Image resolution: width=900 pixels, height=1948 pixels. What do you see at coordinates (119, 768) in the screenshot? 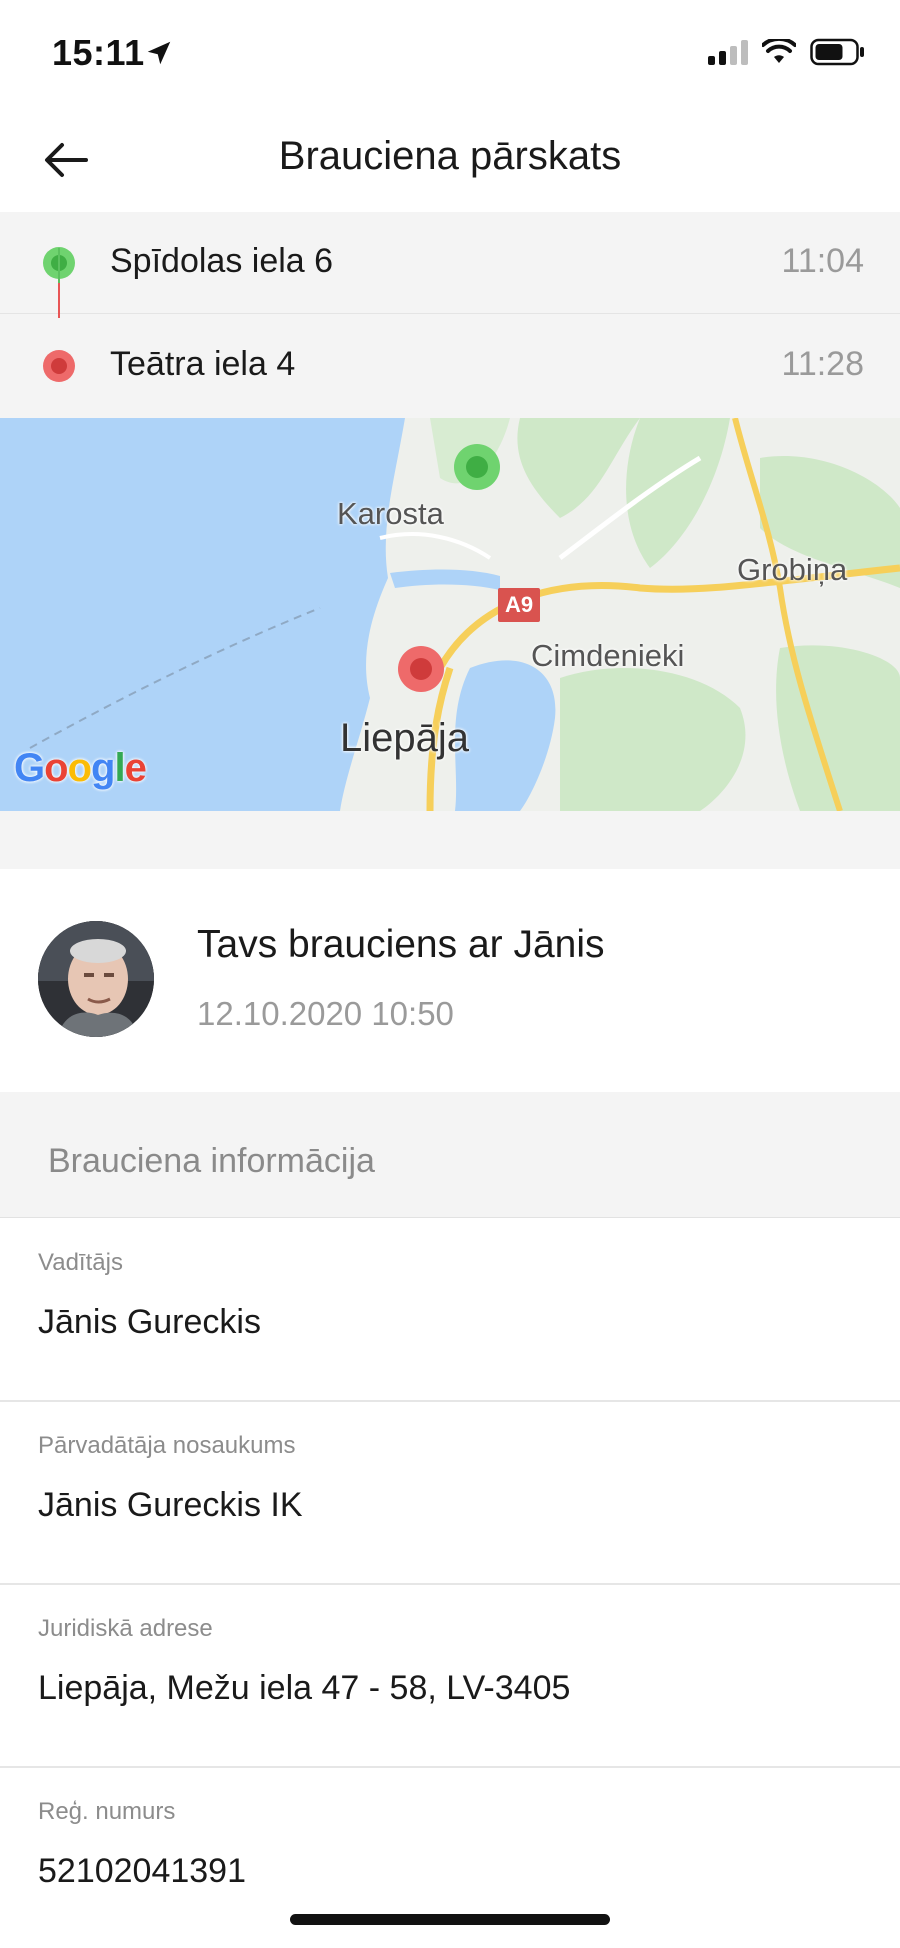
I see `logo-letter-l: l` at bounding box center [119, 768].